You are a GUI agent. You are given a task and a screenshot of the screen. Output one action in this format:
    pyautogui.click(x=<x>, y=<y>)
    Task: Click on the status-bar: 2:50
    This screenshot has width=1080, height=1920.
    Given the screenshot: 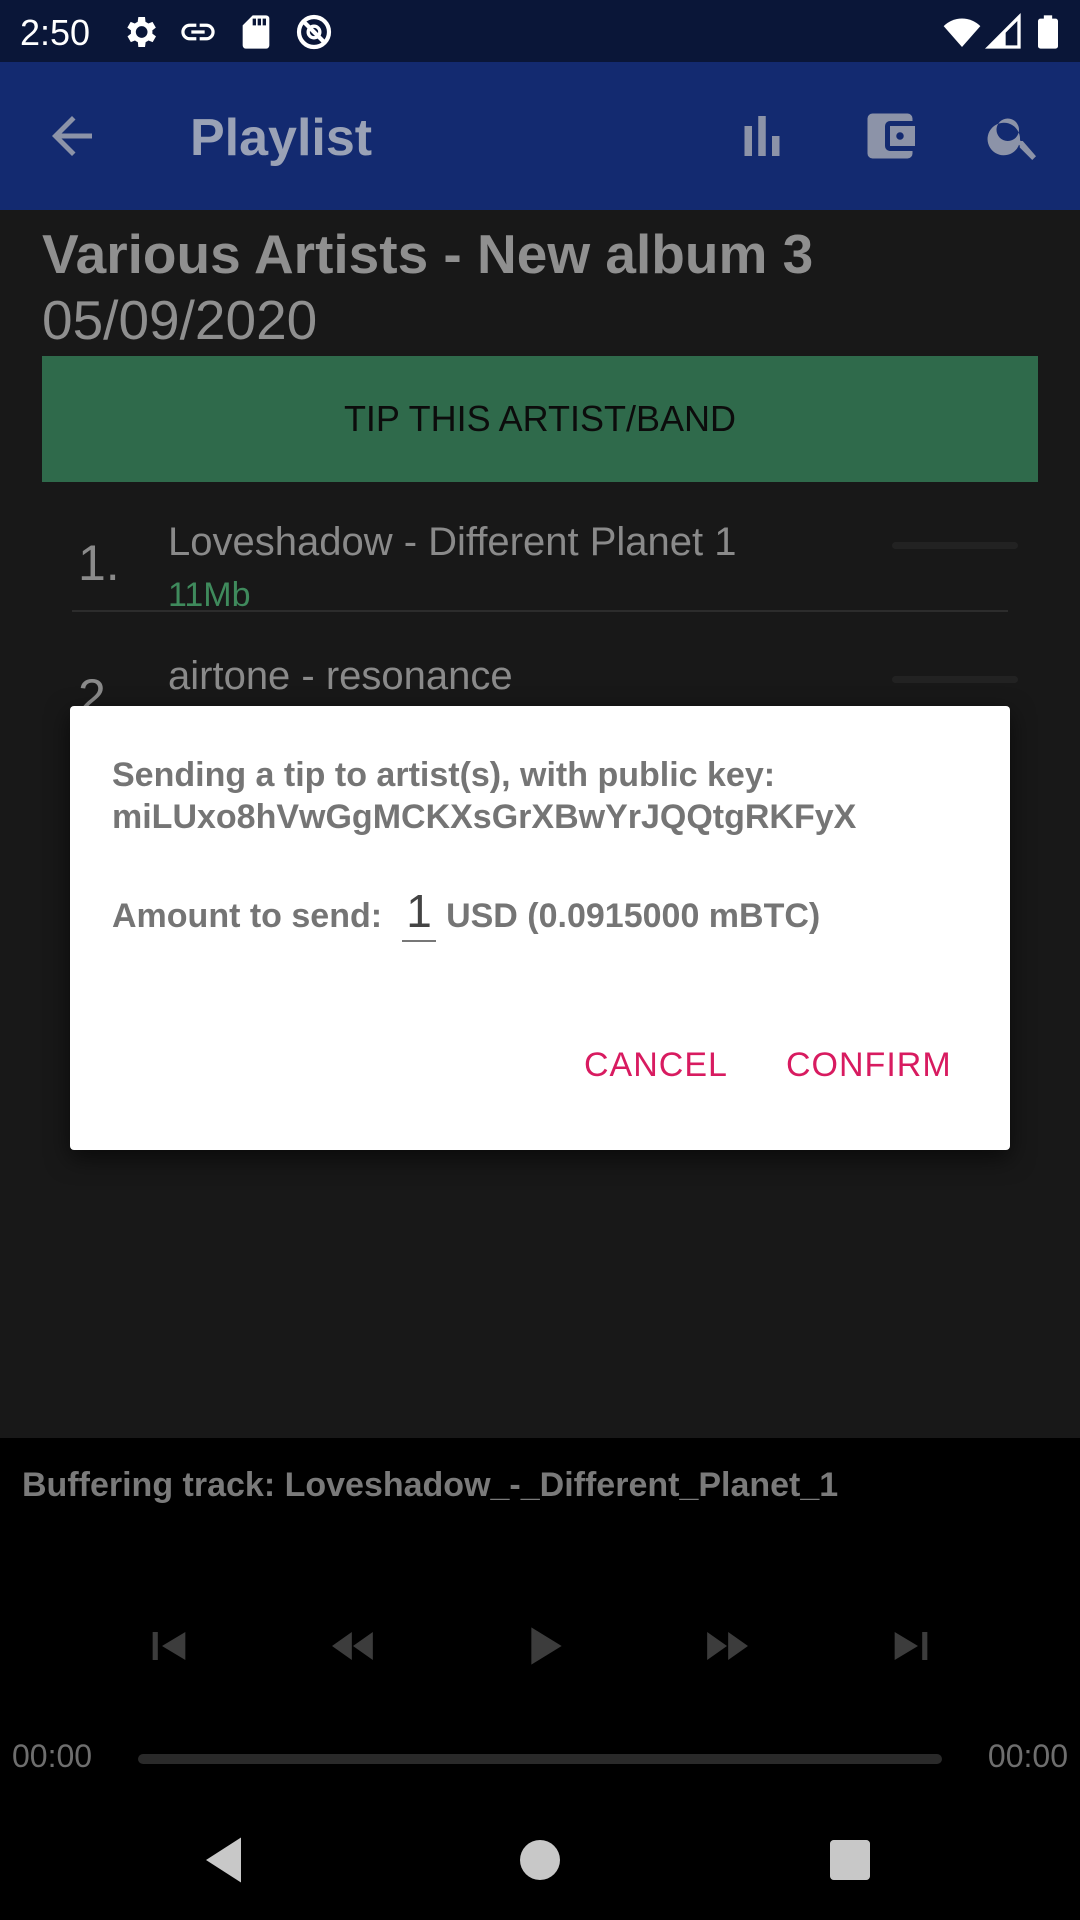 What is the action you would take?
    pyautogui.click(x=540, y=31)
    